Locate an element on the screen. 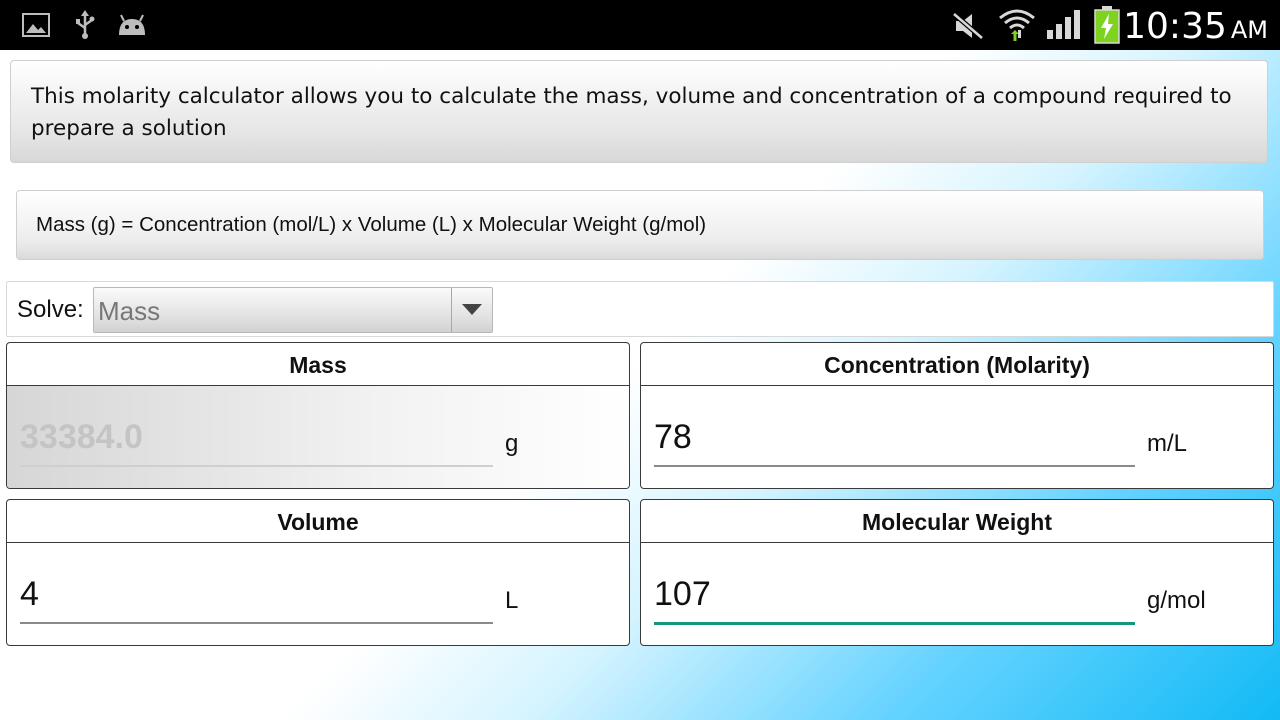 This screenshot has width=1280, height=720. molecular-weight-input-underline is located at coordinates (894, 623).